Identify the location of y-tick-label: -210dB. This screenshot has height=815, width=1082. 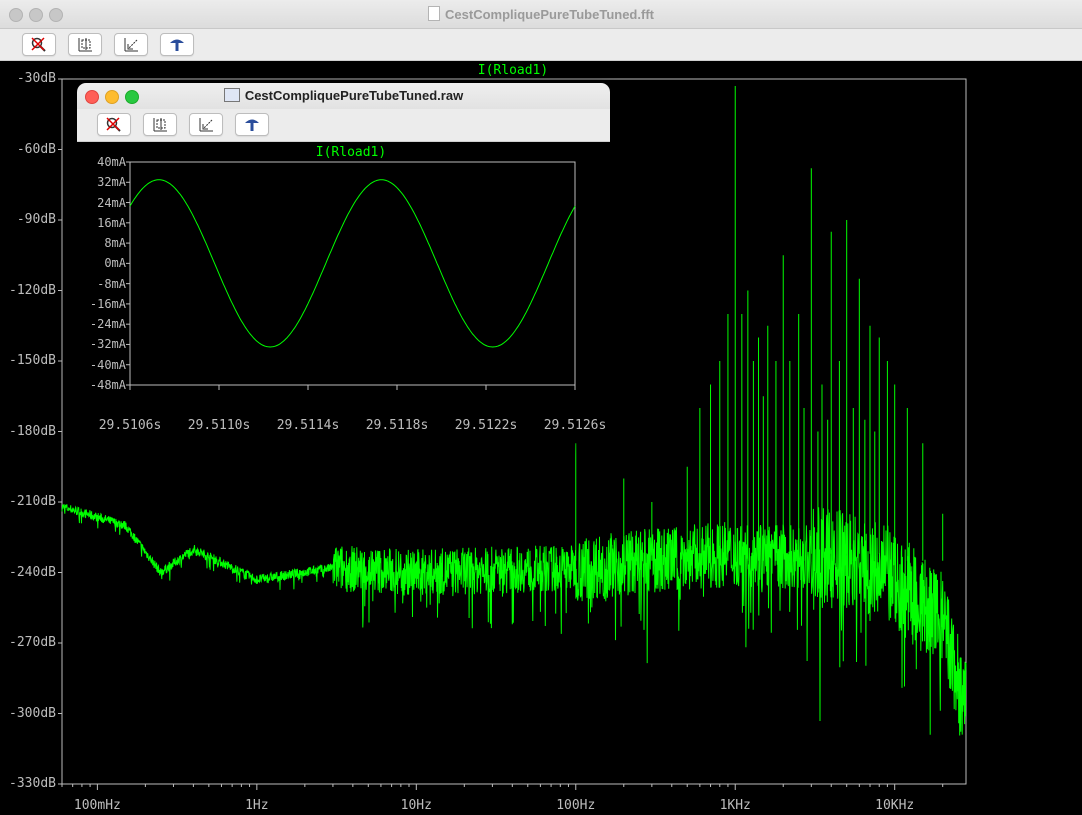
(32, 501).